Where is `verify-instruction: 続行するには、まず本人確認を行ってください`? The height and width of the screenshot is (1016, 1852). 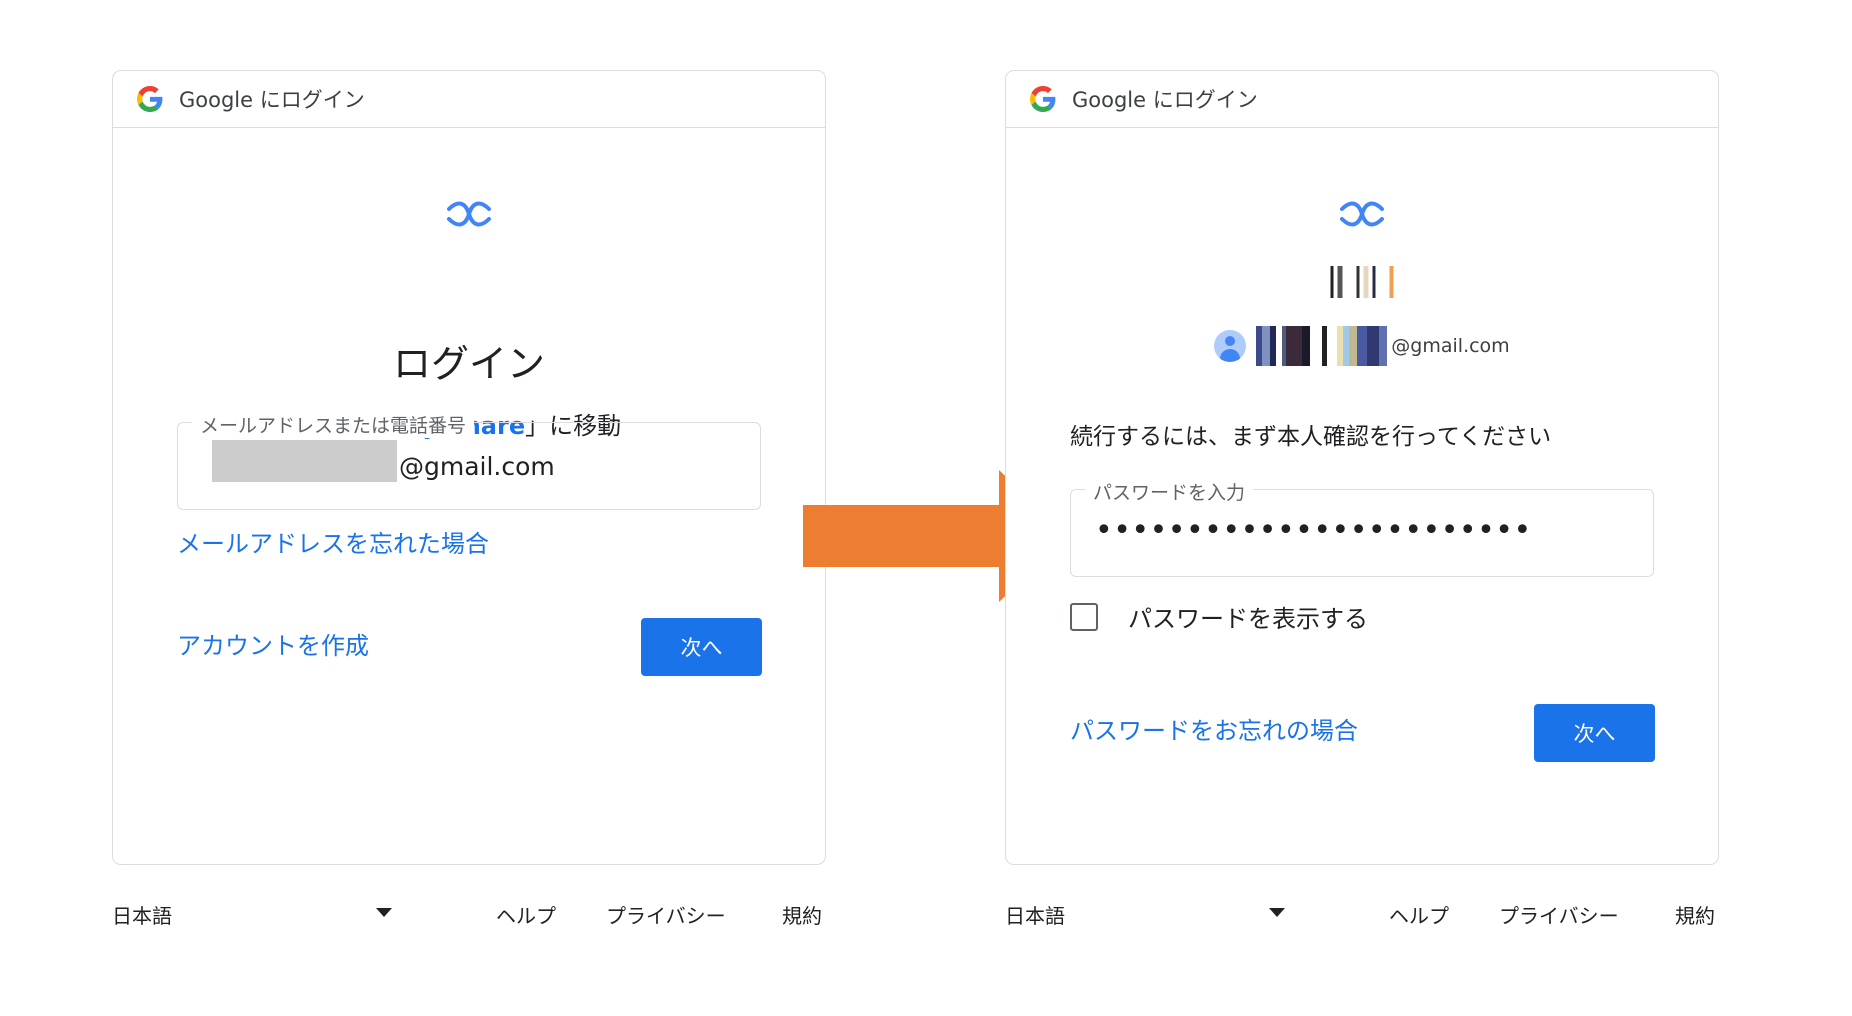
verify-instruction: 続行するには、まず本人確認を行ってください is located at coordinates (1311, 437).